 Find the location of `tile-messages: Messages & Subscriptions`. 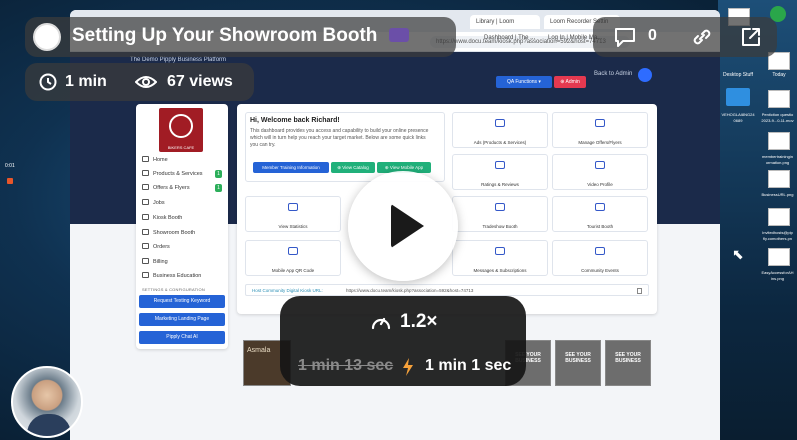

tile-messages: Messages & Subscriptions is located at coordinates (500, 258).